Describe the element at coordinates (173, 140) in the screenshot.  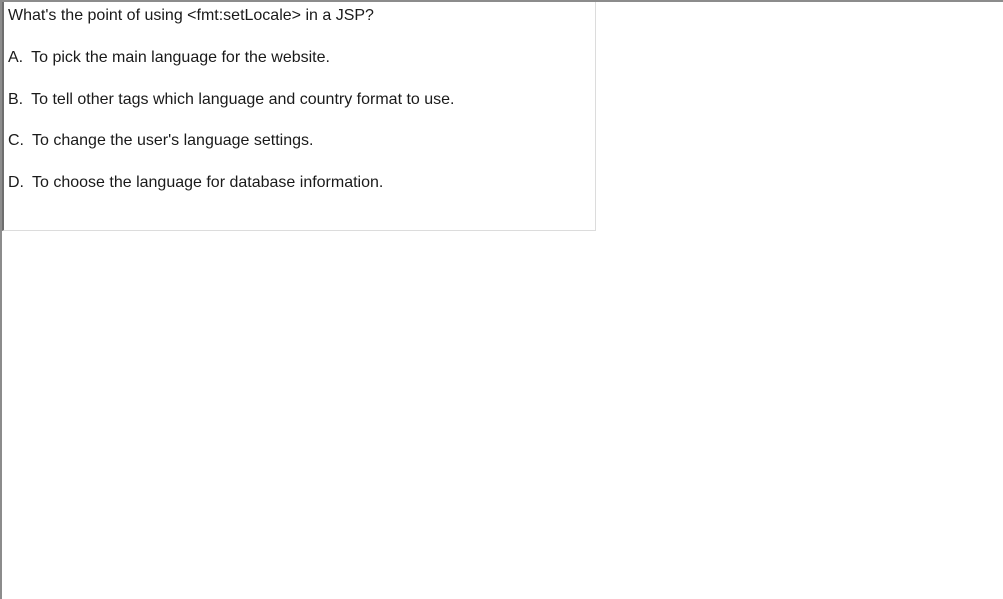
I see `option-label: To change the user's language settings.` at that location.